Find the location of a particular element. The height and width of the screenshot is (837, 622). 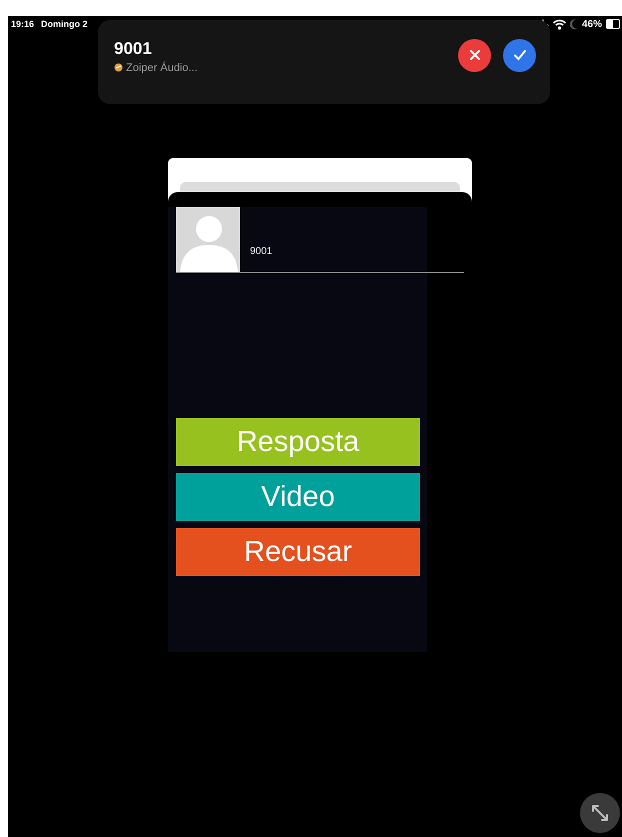

notification-title: 9001 is located at coordinates (133, 48).